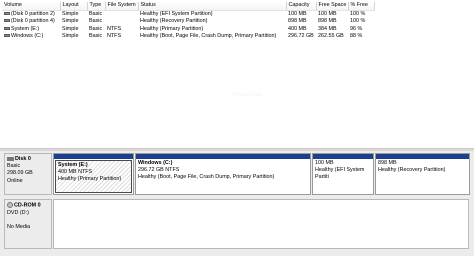 Image resolution: width=474 pixels, height=256 pixels. Describe the element at coordinates (25, 28) in the screenshot. I see `volume-name: System (E:)` at that location.